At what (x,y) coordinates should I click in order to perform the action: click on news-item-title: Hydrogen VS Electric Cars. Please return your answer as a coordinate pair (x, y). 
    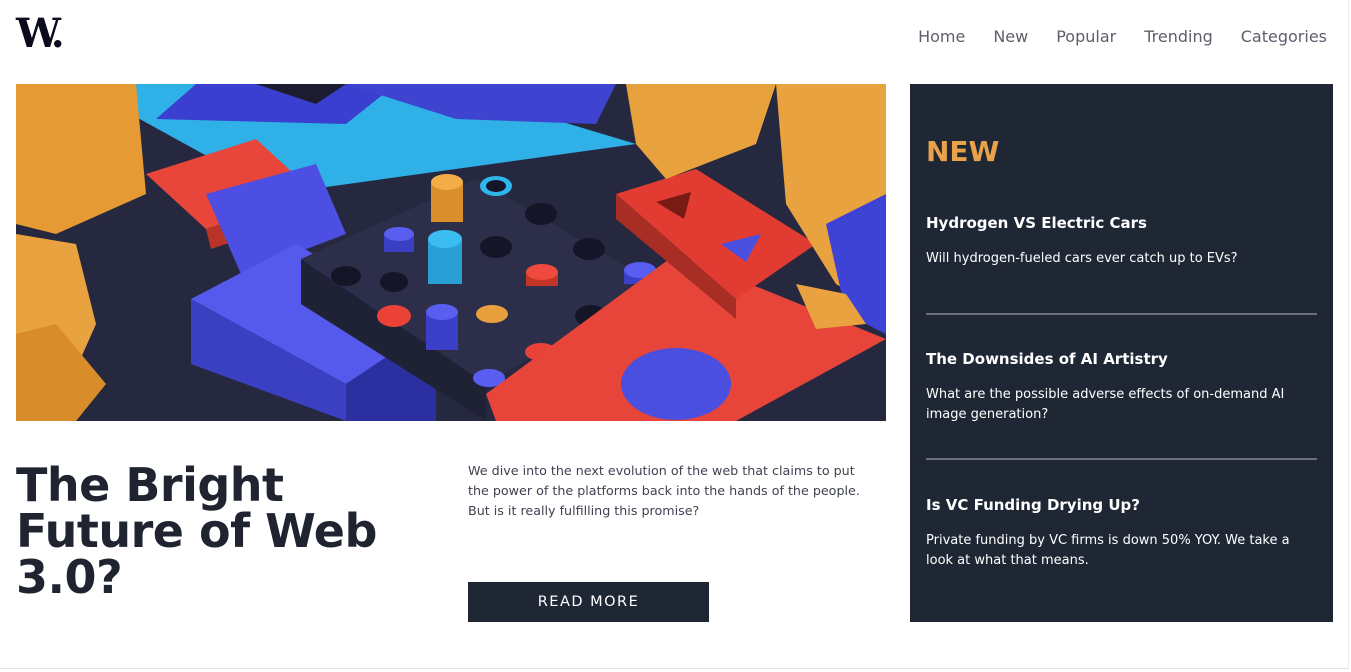
    Looking at the image, I should click on (1121, 223).